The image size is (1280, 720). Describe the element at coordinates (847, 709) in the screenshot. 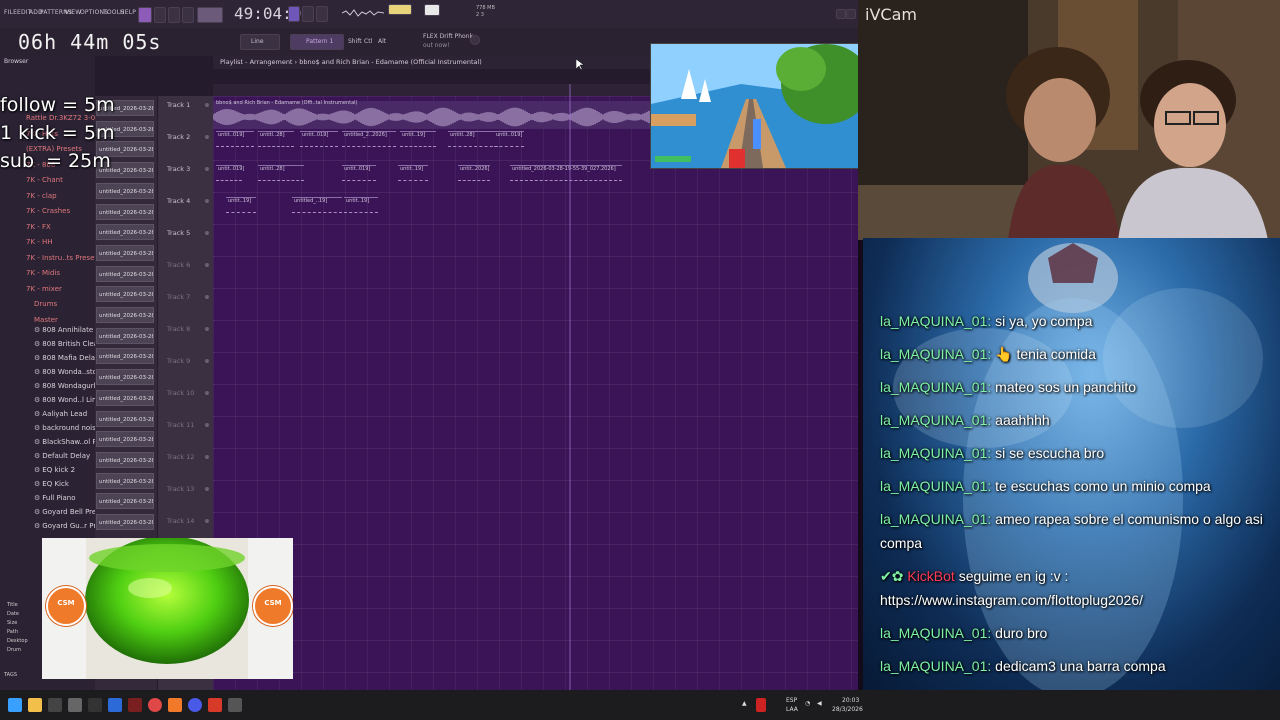

I see `tray-date: 28/3/2026` at that location.